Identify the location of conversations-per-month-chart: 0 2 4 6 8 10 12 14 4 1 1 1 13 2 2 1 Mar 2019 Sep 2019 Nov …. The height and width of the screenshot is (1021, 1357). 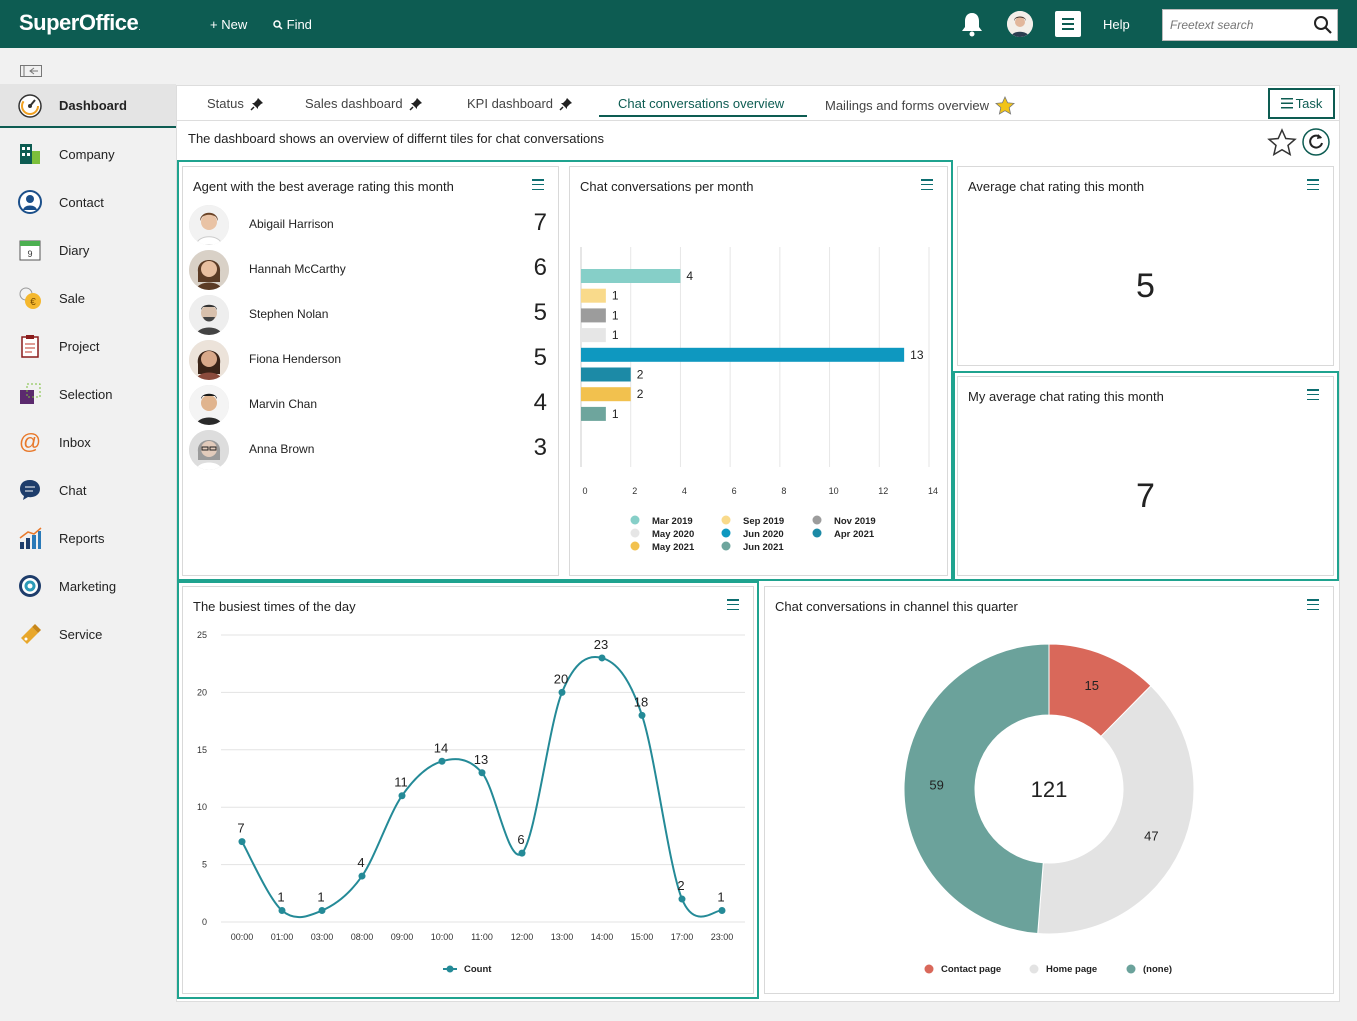
(759, 400).